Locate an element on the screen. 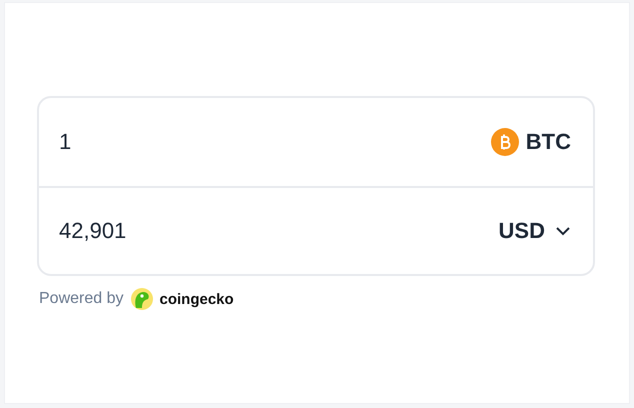 The width and height of the screenshot is (634, 408). gecko-logo-icon is located at coordinates (141, 299).